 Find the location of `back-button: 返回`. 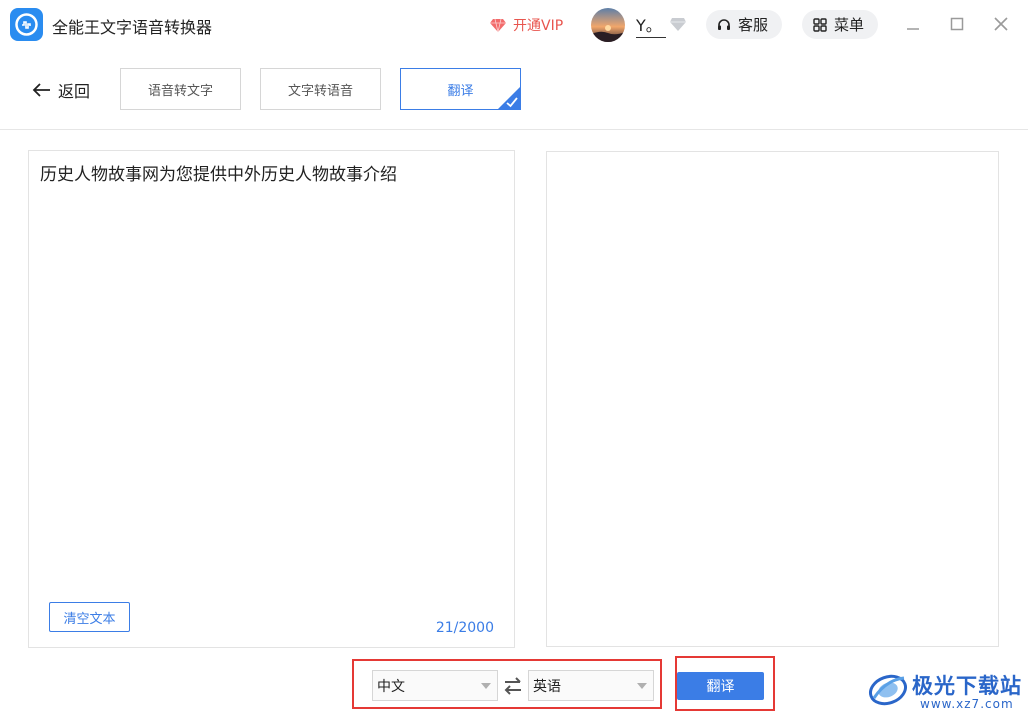

back-button: 返回 is located at coordinates (61, 90).